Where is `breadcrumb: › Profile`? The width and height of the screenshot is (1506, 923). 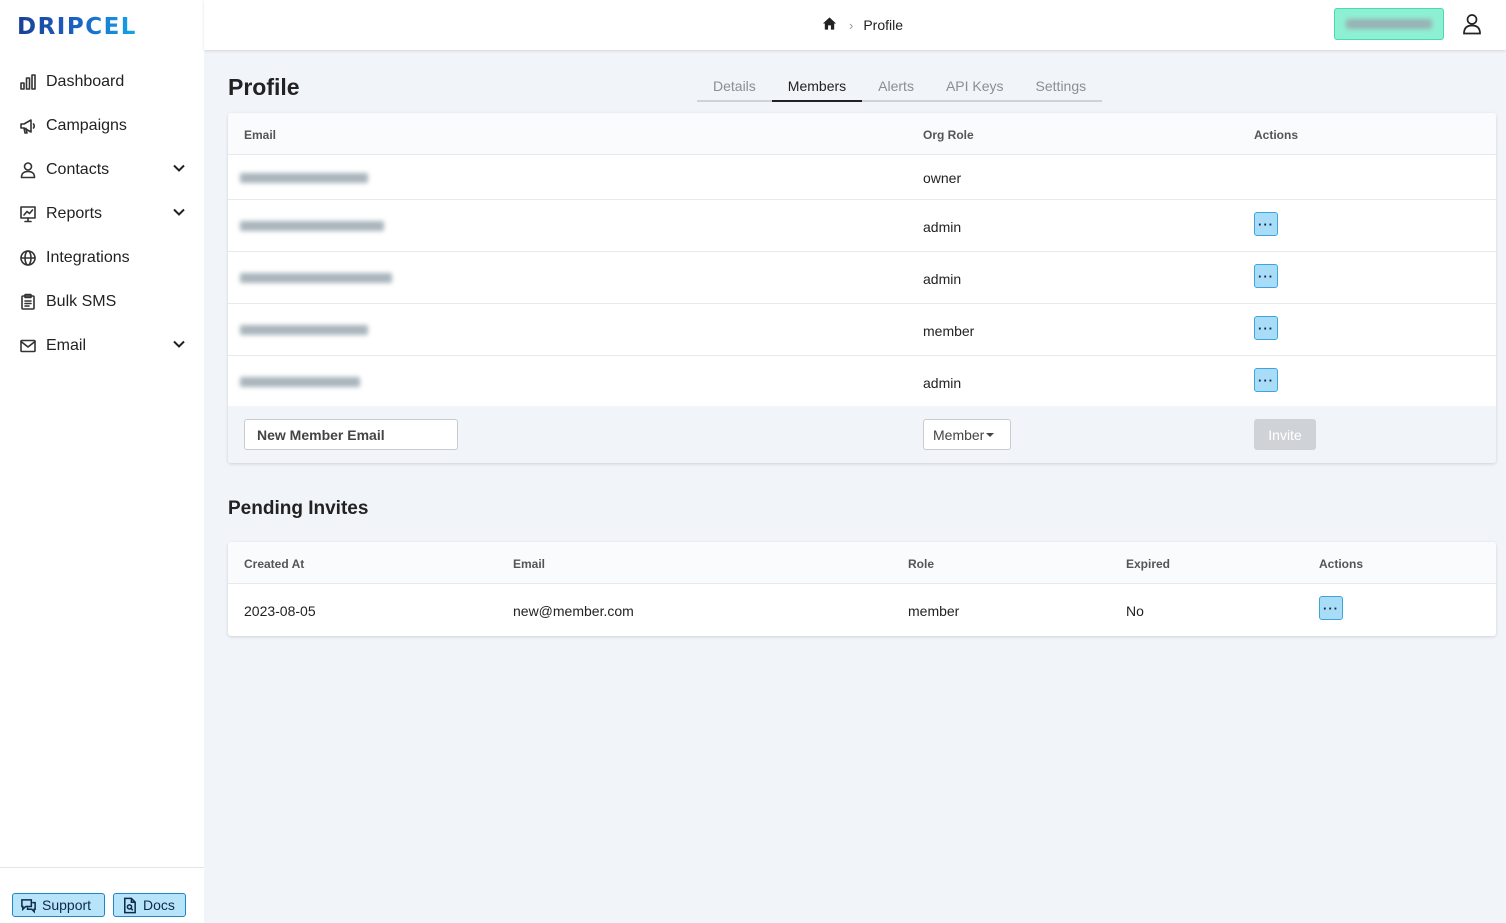
breadcrumb: › Profile is located at coordinates (862, 25).